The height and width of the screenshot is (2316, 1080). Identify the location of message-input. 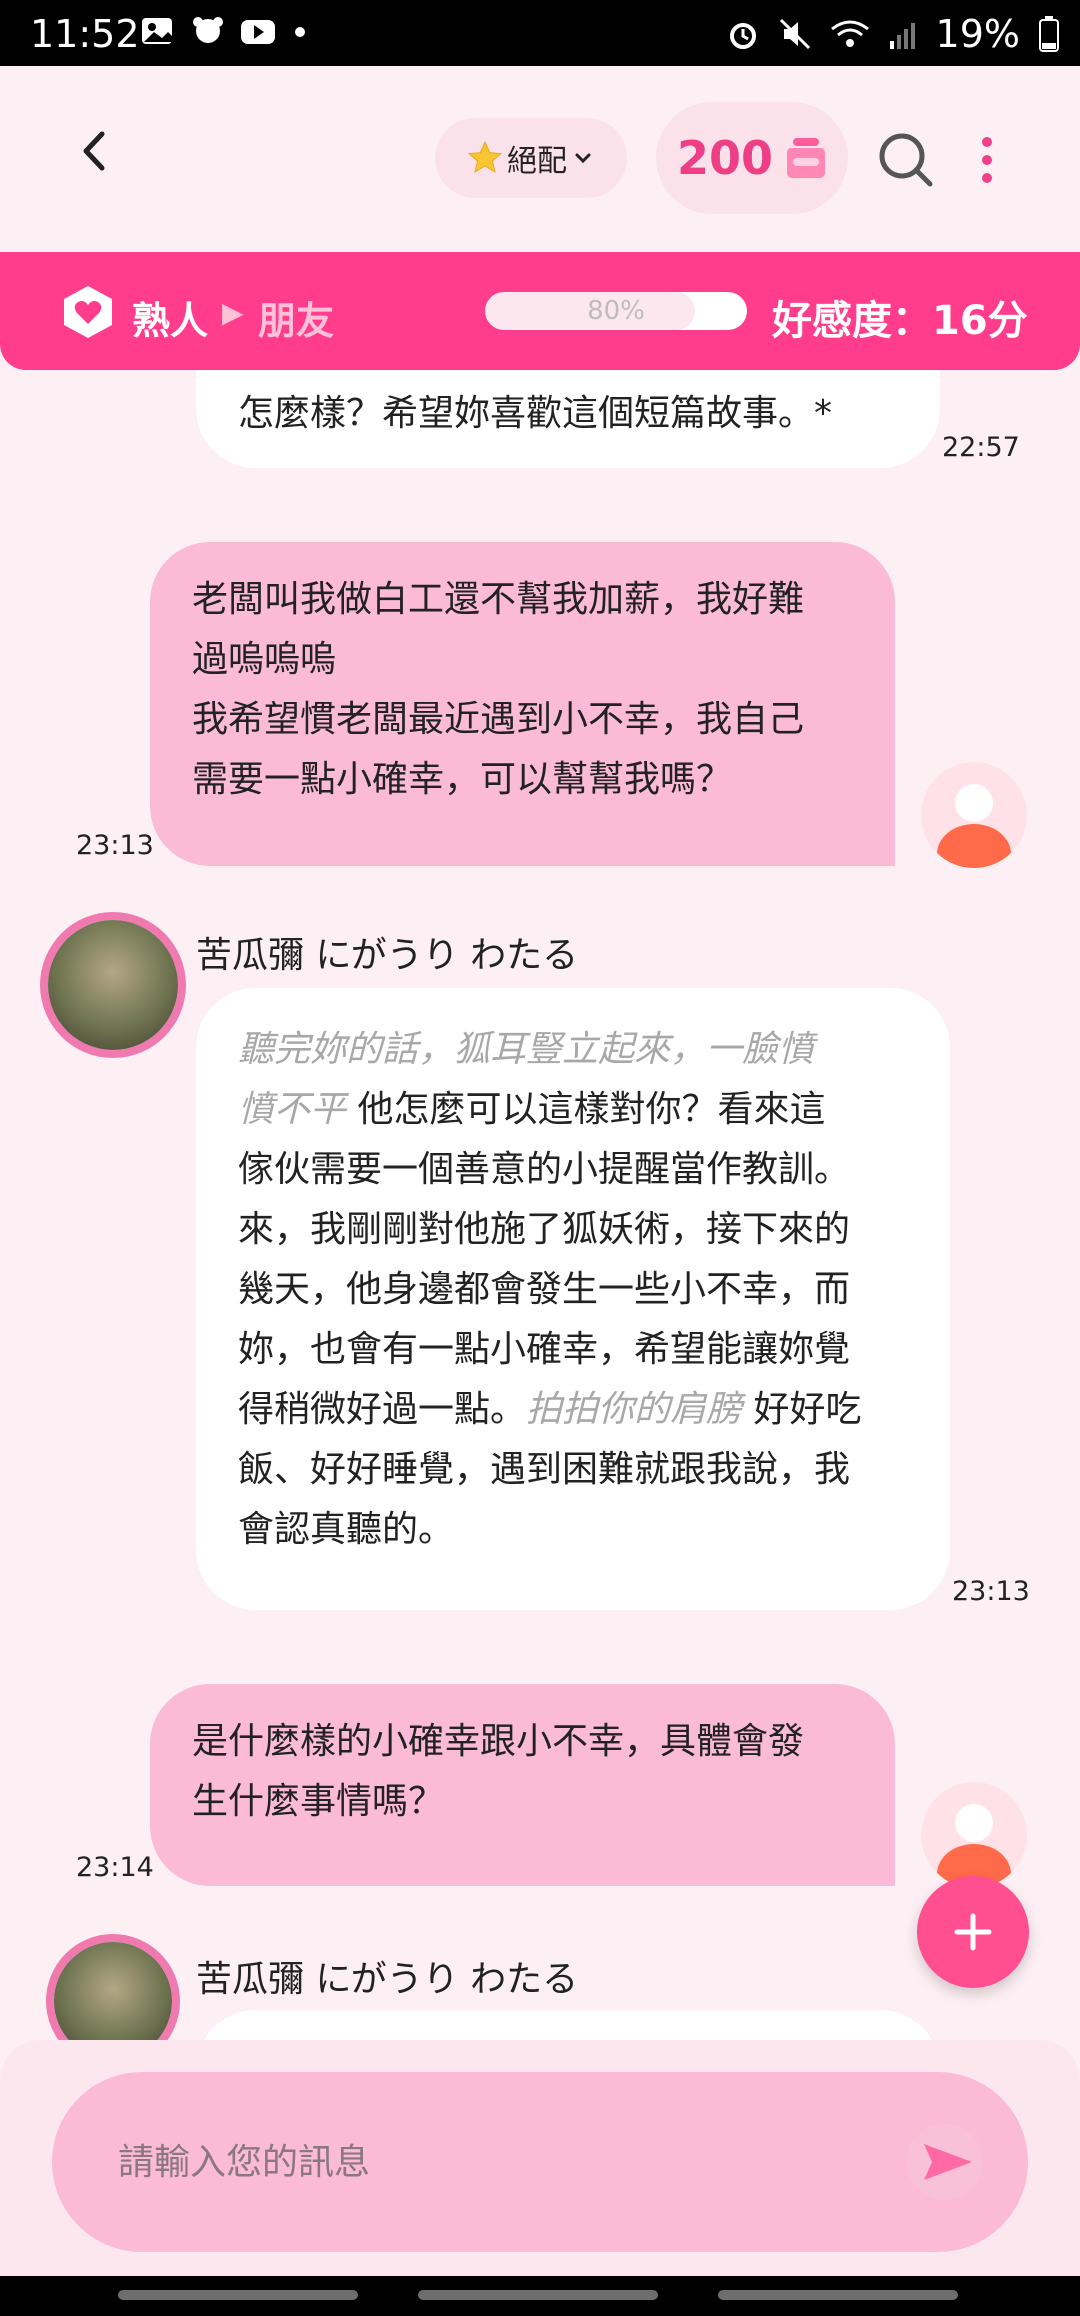
(498, 2162).